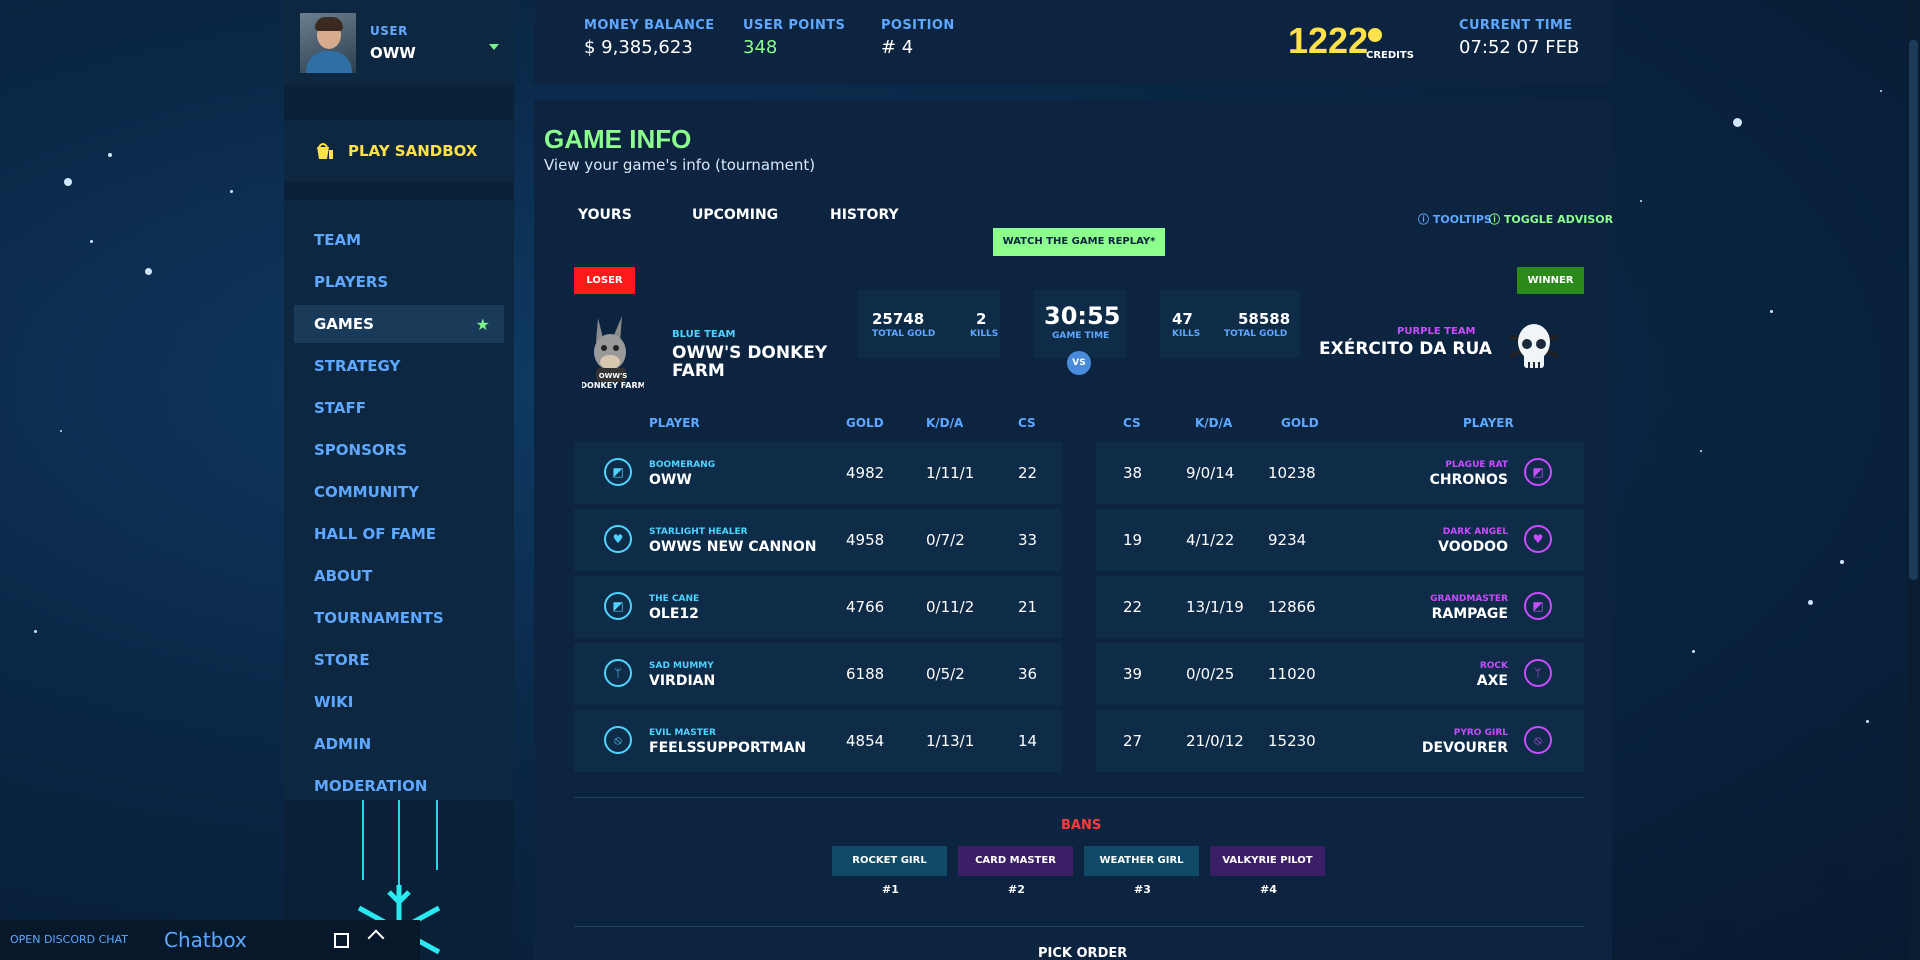  Describe the element at coordinates (1264, 319) in the screenshot. I see `right-total-gold: 58588` at that location.